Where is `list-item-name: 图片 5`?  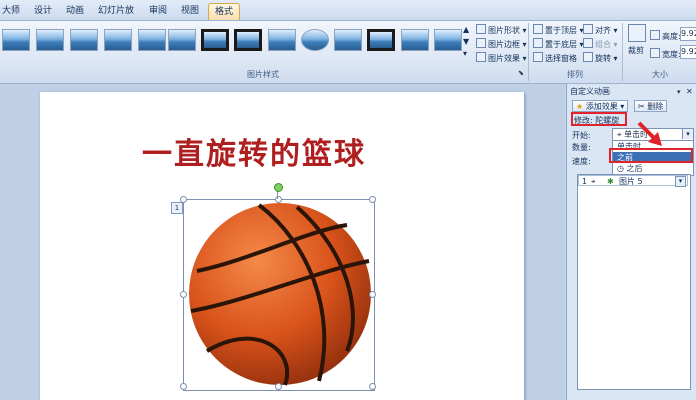 list-item-name: 图片 5 is located at coordinates (631, 181).